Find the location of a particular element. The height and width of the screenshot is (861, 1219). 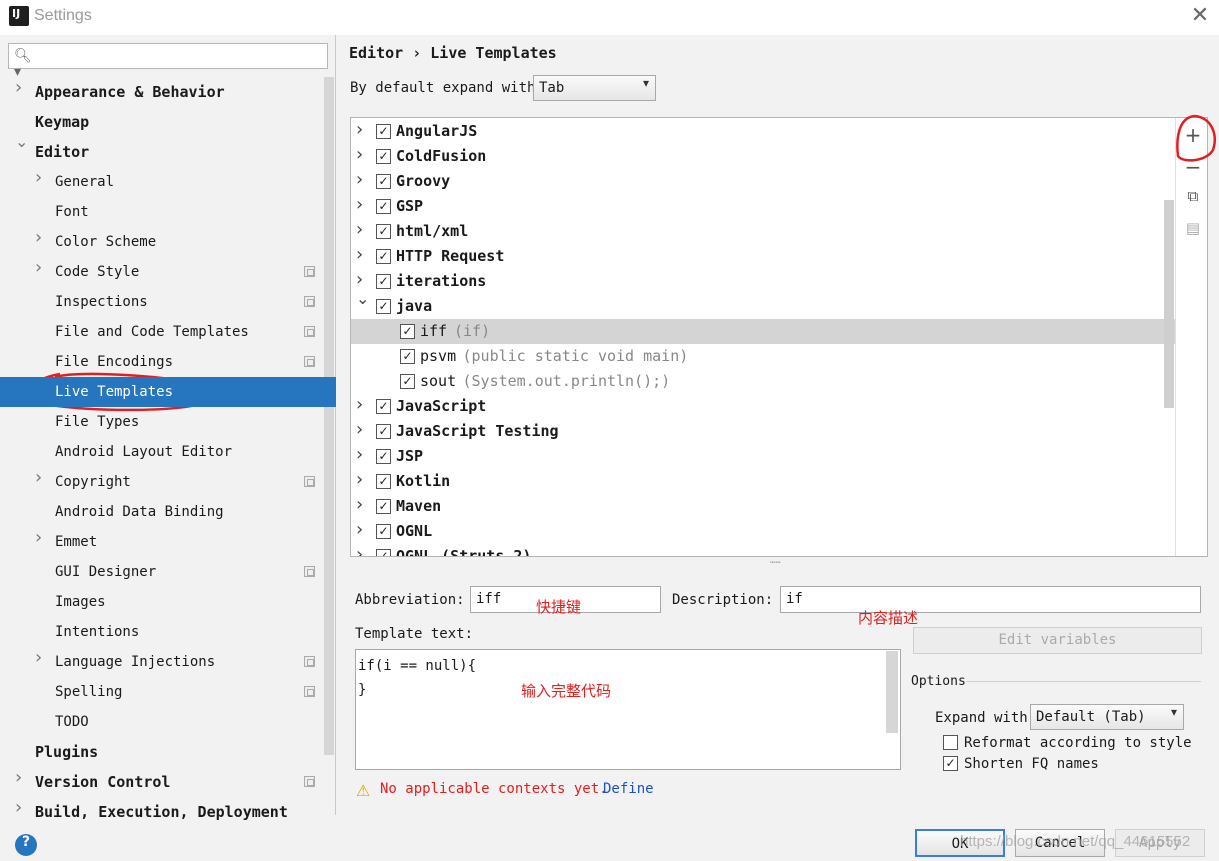

template-group-row: › ✓ OGNL is located at coordinates (763, 531).